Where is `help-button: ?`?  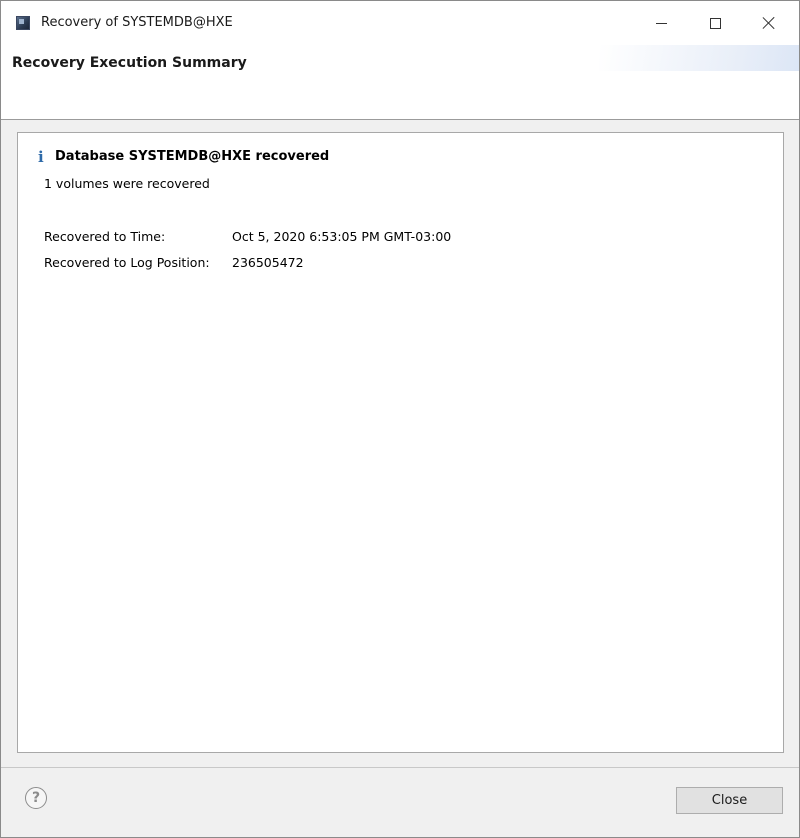 help-button: ? is located at coordinates (36, 798).